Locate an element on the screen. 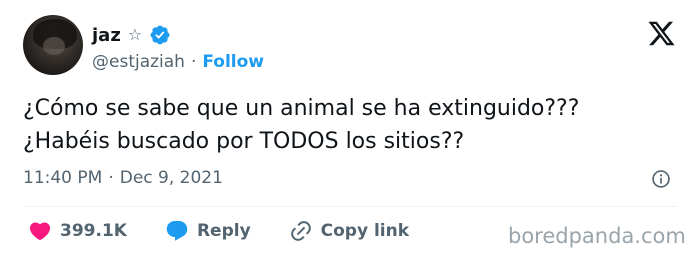  tweet-time: 11:40 PM is located at coordinates (63, 178).